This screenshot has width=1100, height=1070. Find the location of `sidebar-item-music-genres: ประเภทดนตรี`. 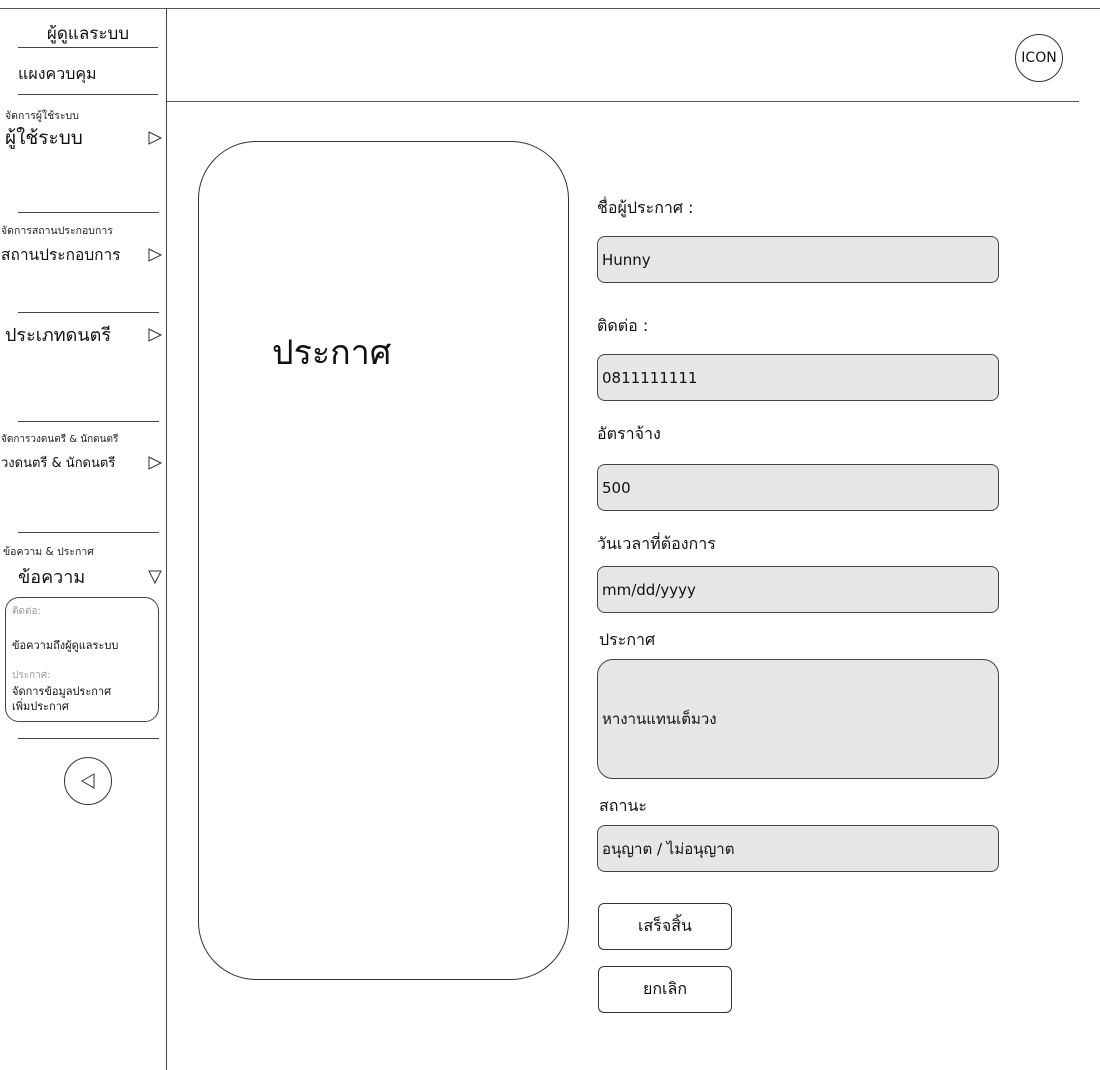

sidebar-item-music-genres: ประเภทดนตรี is located at coordinates (84, 334).